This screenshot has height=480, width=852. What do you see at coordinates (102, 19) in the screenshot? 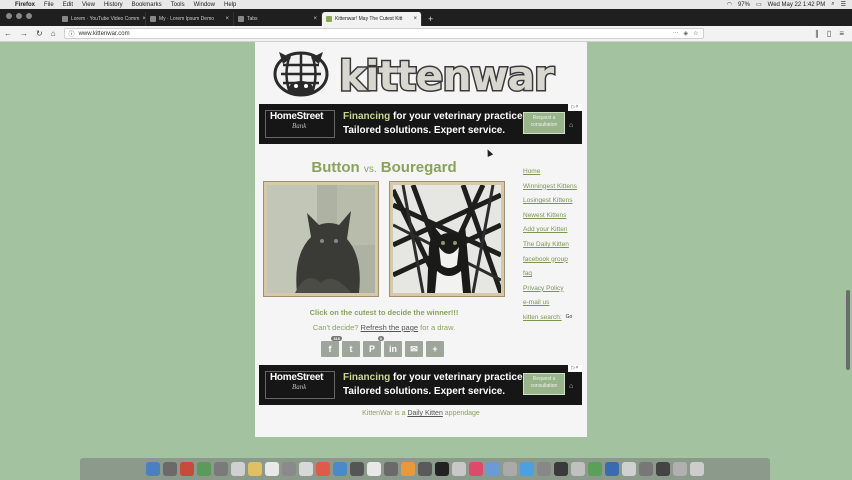
I see `tab-1: Lorem · YouTube Video Comm ×` at bounding box center [102, 19].